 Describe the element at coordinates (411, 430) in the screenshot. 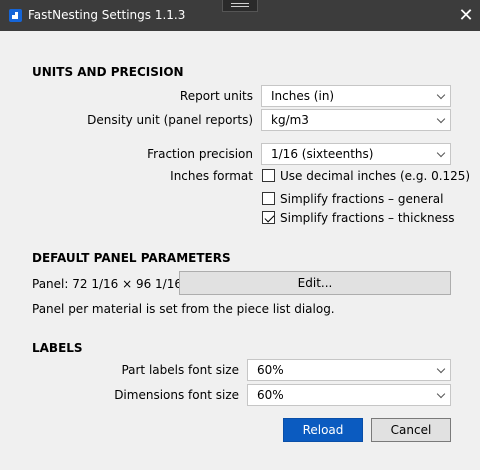

I see `cancel-button: Cancel` at that location.